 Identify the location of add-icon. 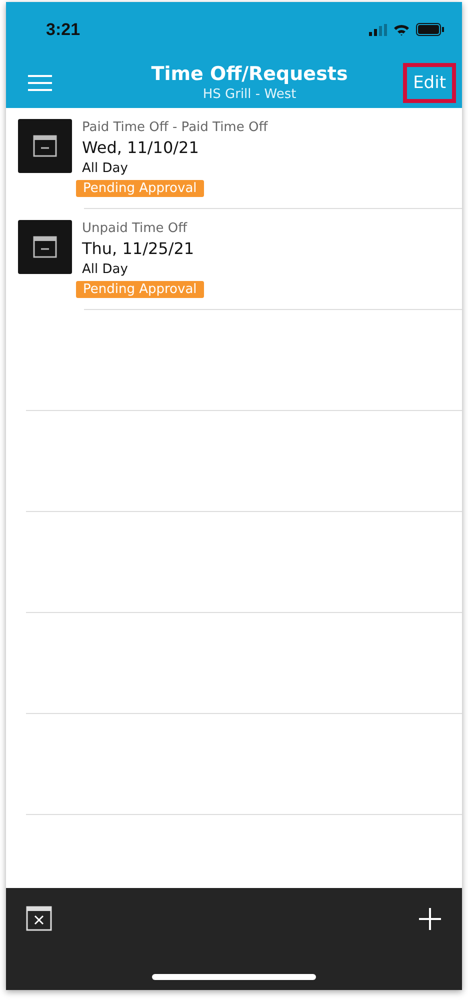
(430, 918).